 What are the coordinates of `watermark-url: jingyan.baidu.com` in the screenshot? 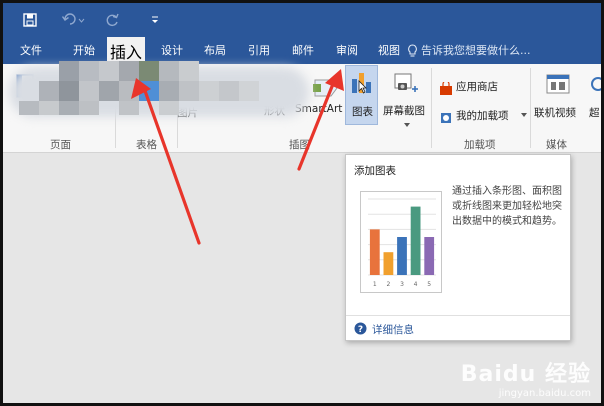 It's located at (544, 393).